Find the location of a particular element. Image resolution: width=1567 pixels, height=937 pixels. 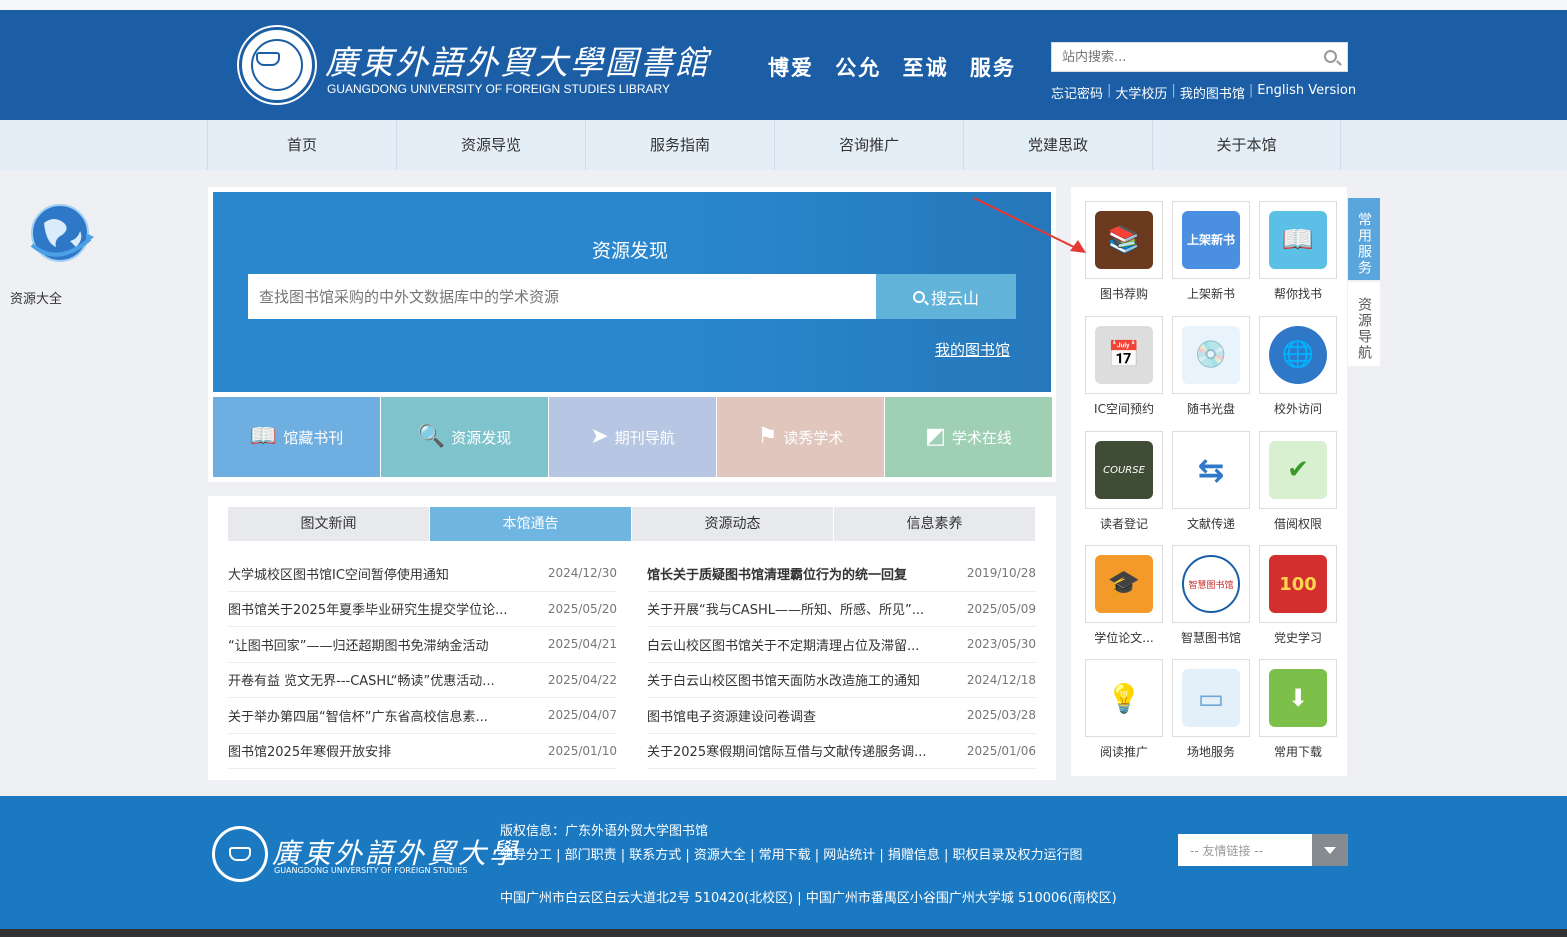

shield-check-icon: ✔ is located at coordinates (1298, 470).